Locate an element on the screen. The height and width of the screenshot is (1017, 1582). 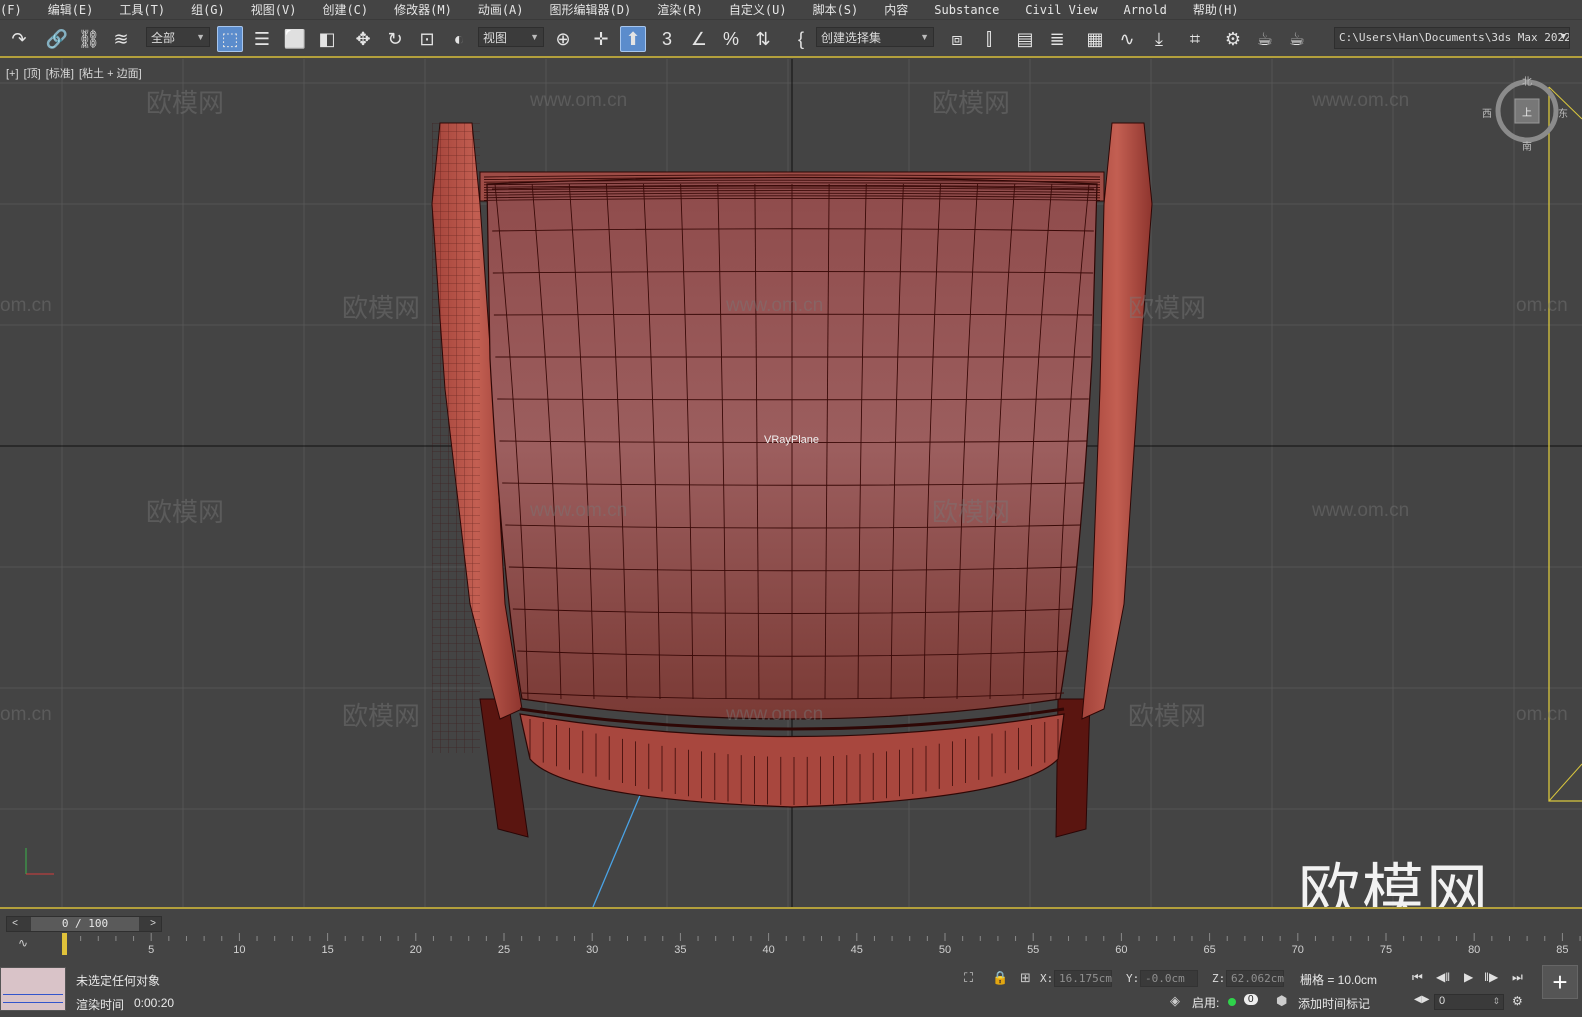
bind-space-warp-icon: ≋ is located at coordinates (121, 39).